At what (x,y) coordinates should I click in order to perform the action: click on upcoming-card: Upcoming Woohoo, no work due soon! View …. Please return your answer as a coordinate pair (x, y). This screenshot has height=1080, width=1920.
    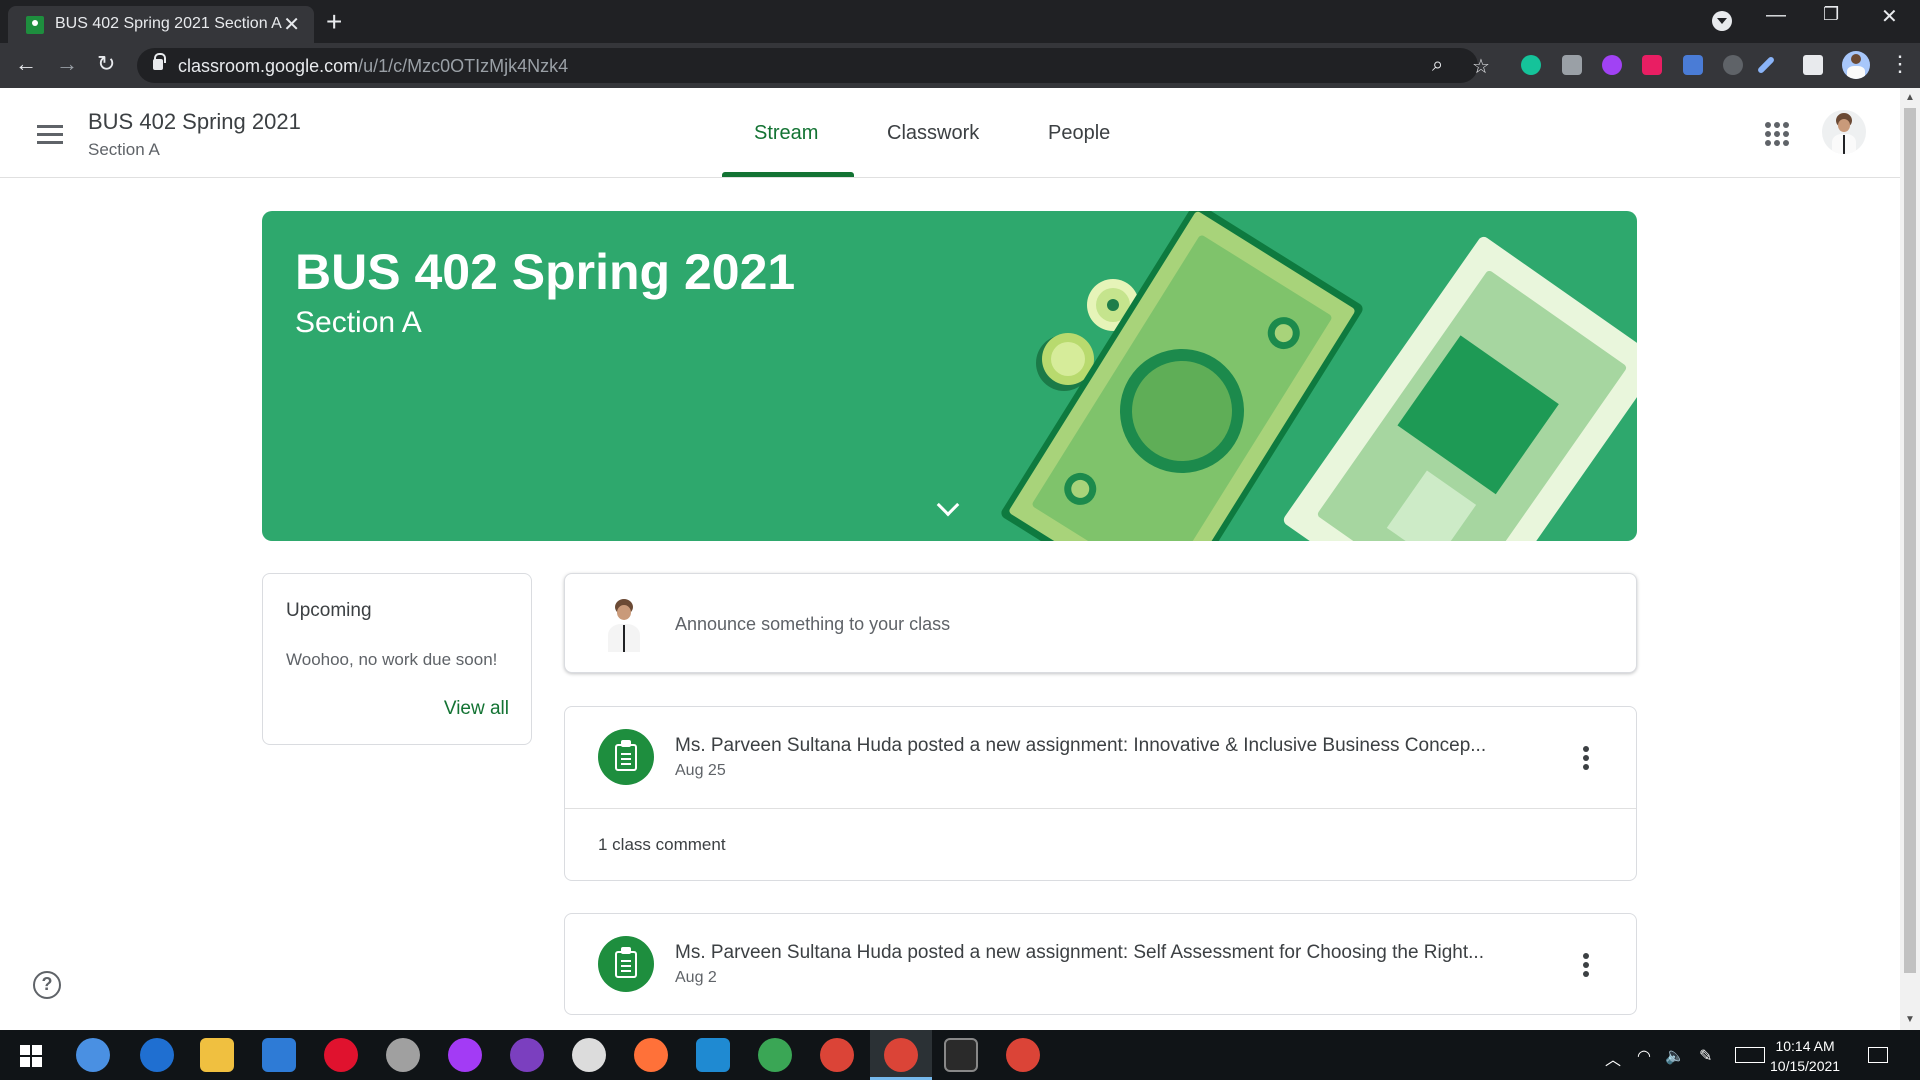
    Looking at the image, I should click on (397, 659).